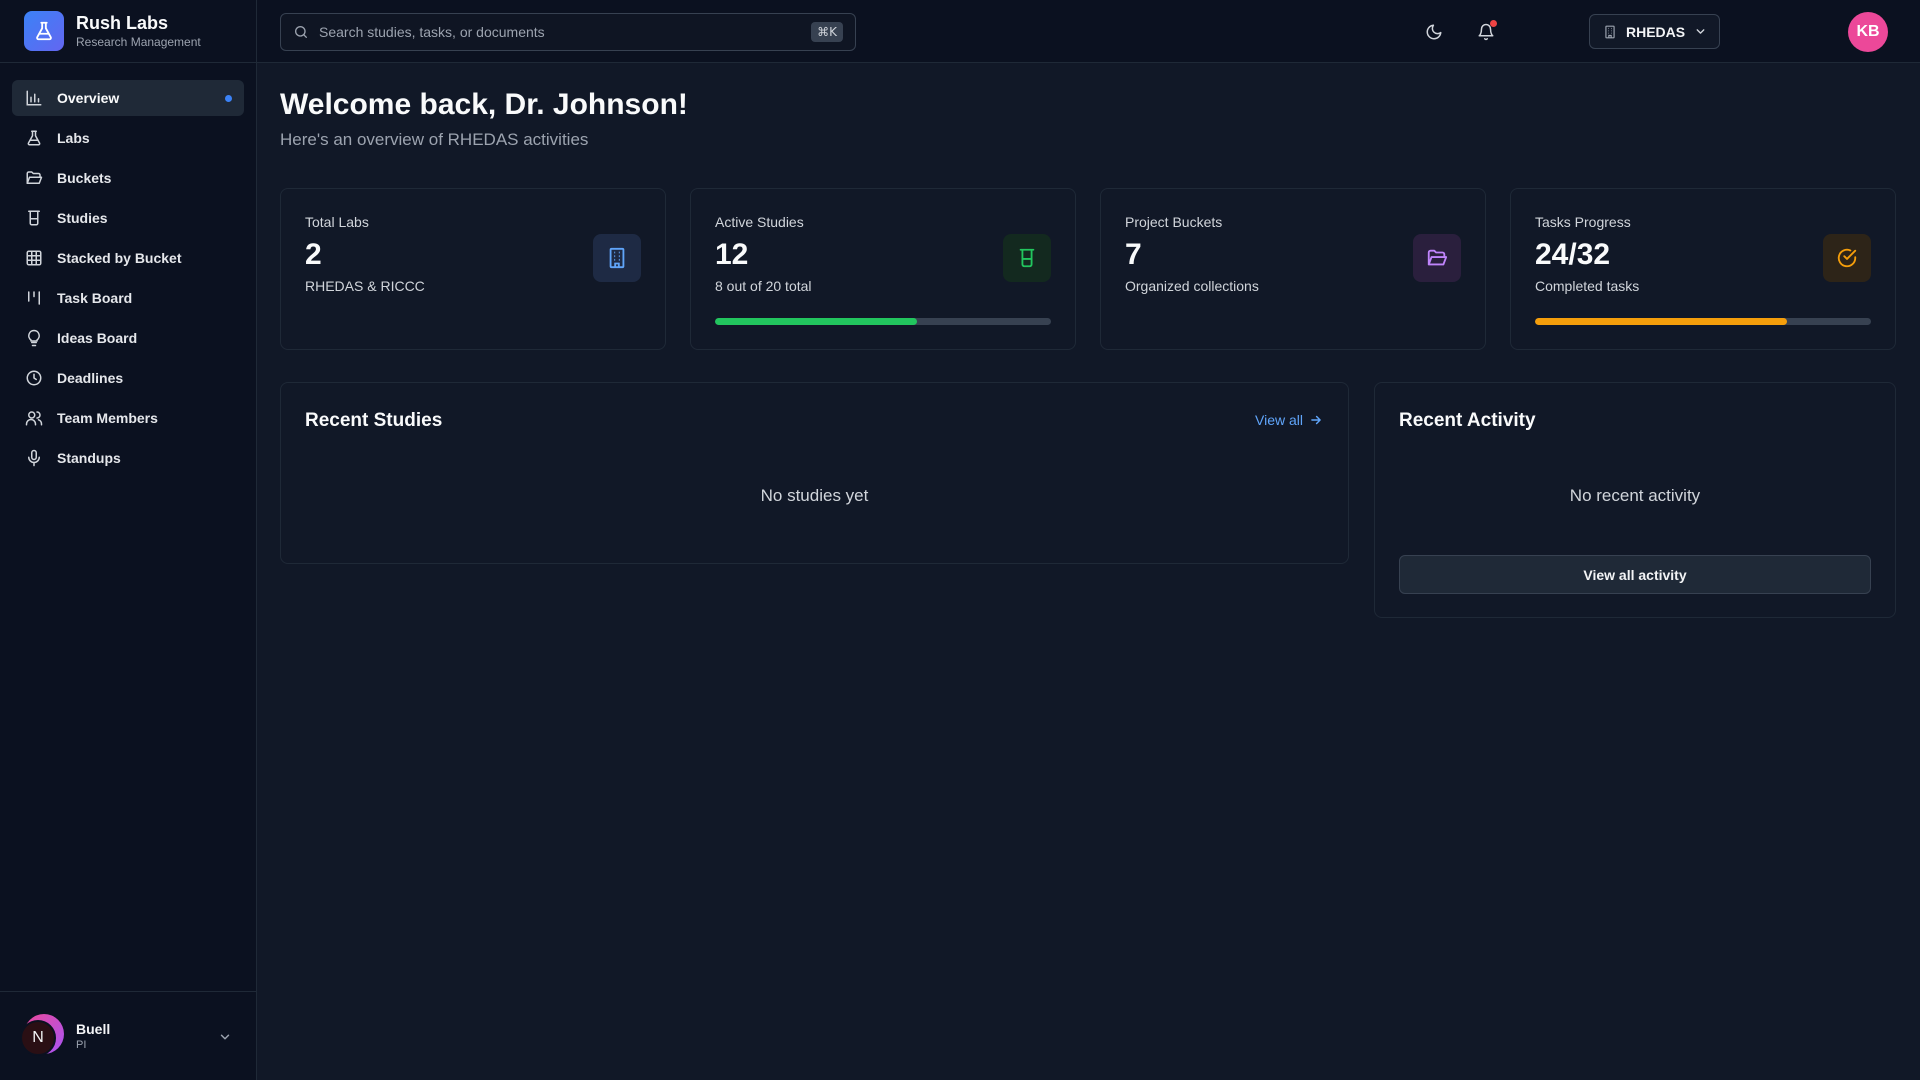 Image resolution: width=1920 pixels, height=1080 pixels. What do you see at coordinates (1293, 269) in the screenshot?
I see `stat-card-project-buckets: Project Buckets 7 Organized collections` at bounding box center [1293, 269].